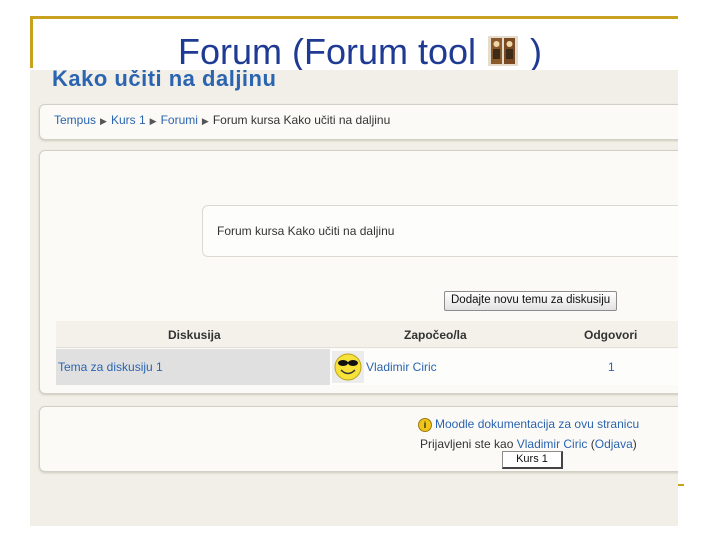  What do you see at coordinates (194, 335) in the screenshot?
I see `column-header-discussion: Diskusija` at bounding box center [194, 335].